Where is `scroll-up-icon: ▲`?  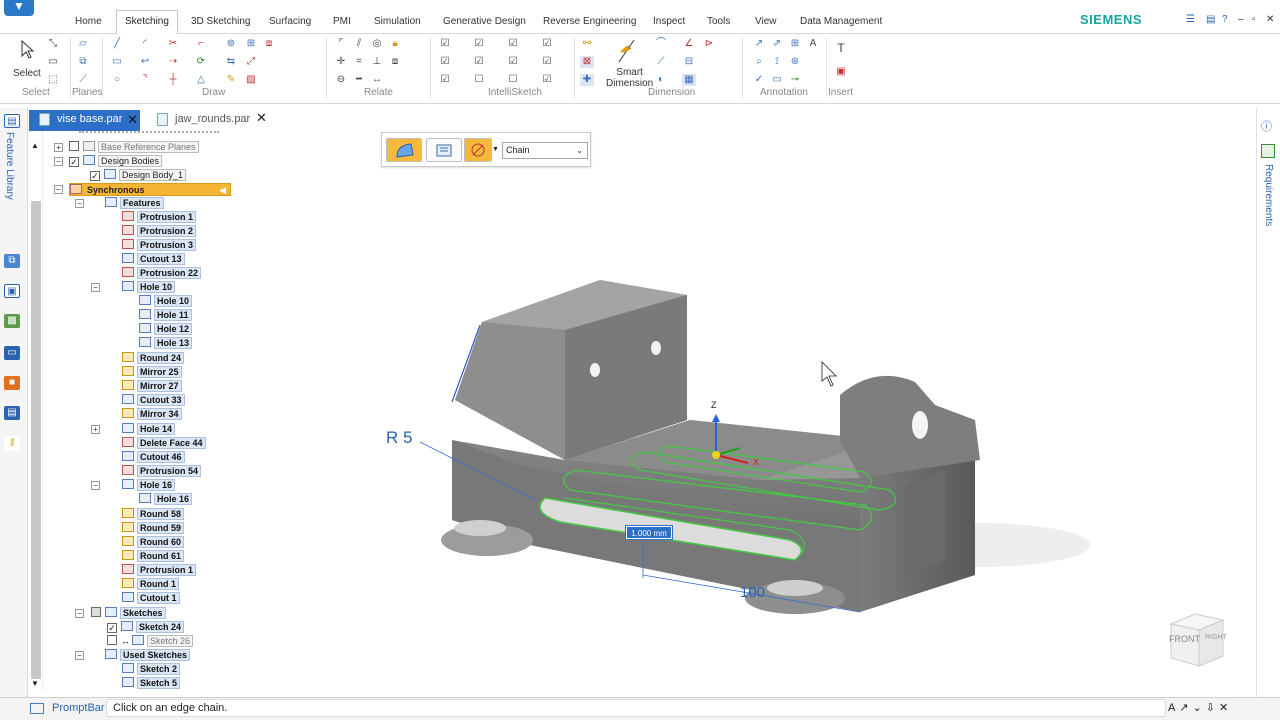 scroll-up-icon: ▲ is located at coordinates (35, 145).